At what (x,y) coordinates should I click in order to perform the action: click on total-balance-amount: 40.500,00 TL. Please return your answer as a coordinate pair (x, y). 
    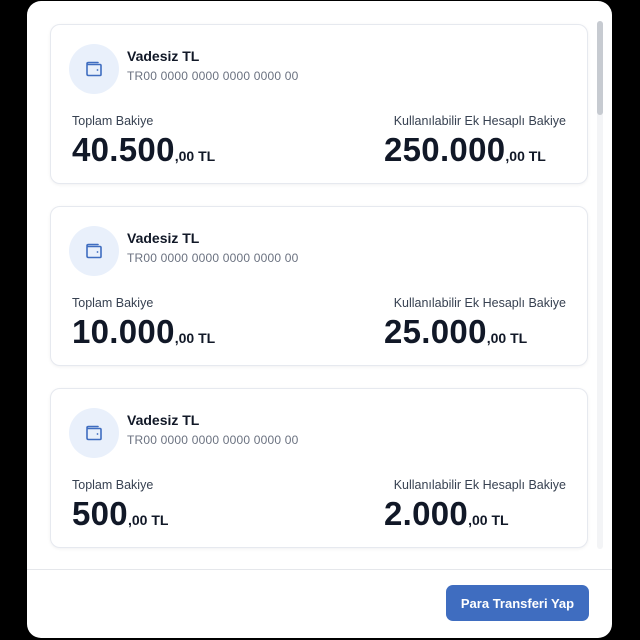
    Looking at the image, I should click on (143, 150).